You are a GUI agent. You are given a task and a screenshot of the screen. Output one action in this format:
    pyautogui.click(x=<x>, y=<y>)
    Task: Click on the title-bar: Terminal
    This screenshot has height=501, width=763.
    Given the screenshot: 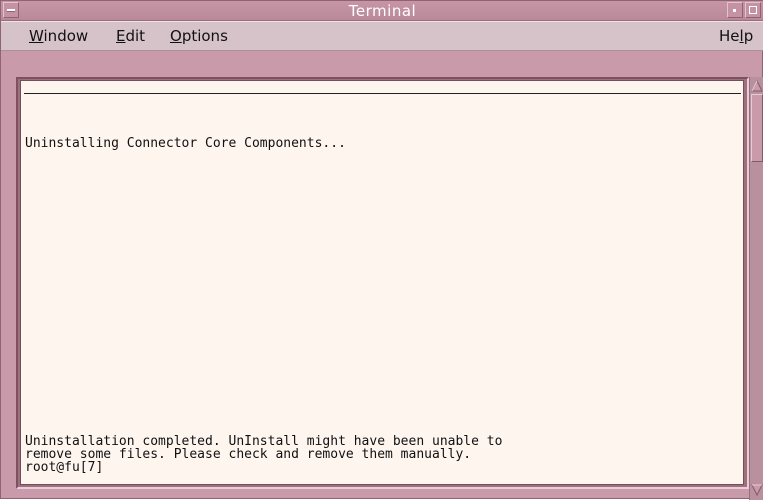 What is the action you would take?
    pyautogui.click(x=382, y=11)
    